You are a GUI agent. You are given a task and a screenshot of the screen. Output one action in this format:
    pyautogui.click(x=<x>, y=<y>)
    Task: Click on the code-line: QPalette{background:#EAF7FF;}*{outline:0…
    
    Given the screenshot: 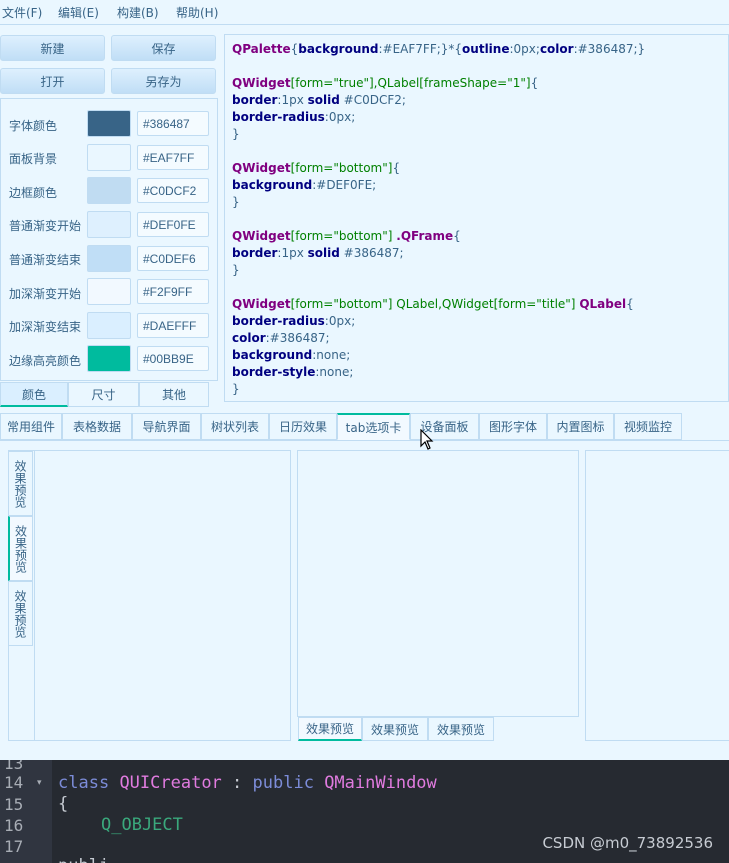 What is the action you would take?
    pyautogui.click(x=439, y=49)
    